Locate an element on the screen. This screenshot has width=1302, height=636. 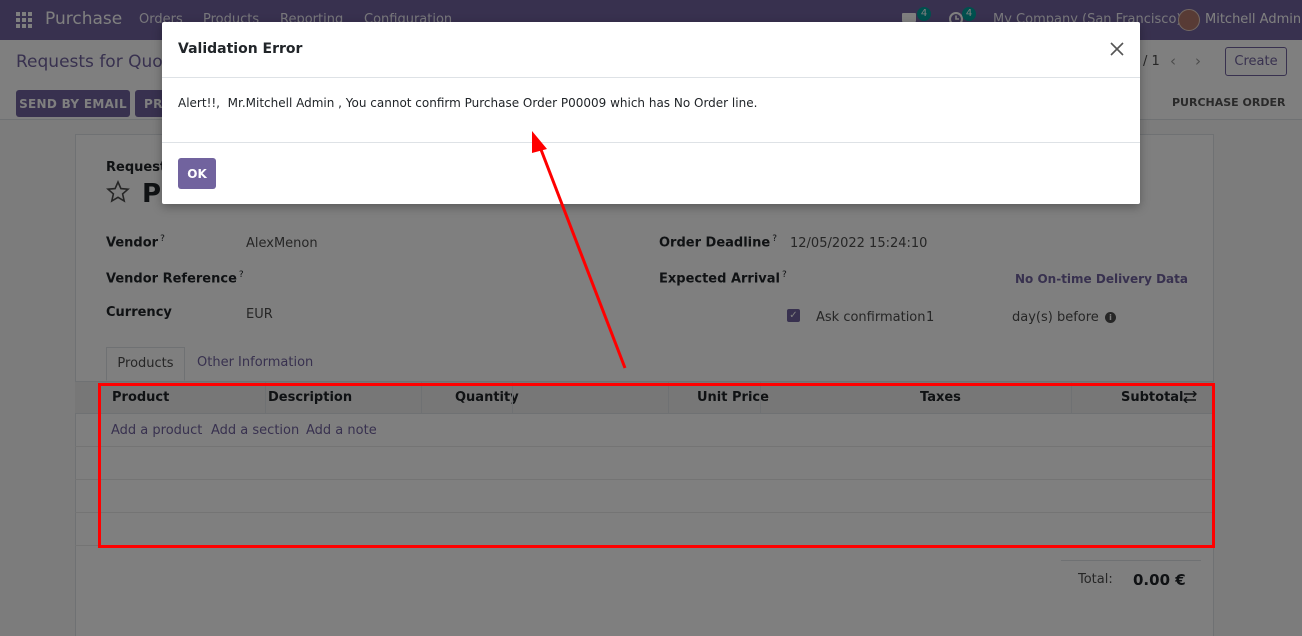
dialog-header: Validation Error is located at coordinates (651, 50).